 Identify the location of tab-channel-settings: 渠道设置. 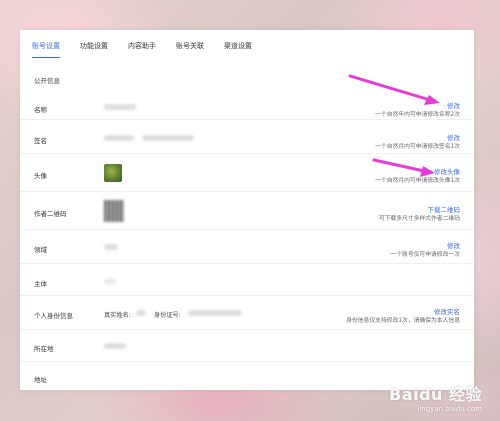
(238, 49).